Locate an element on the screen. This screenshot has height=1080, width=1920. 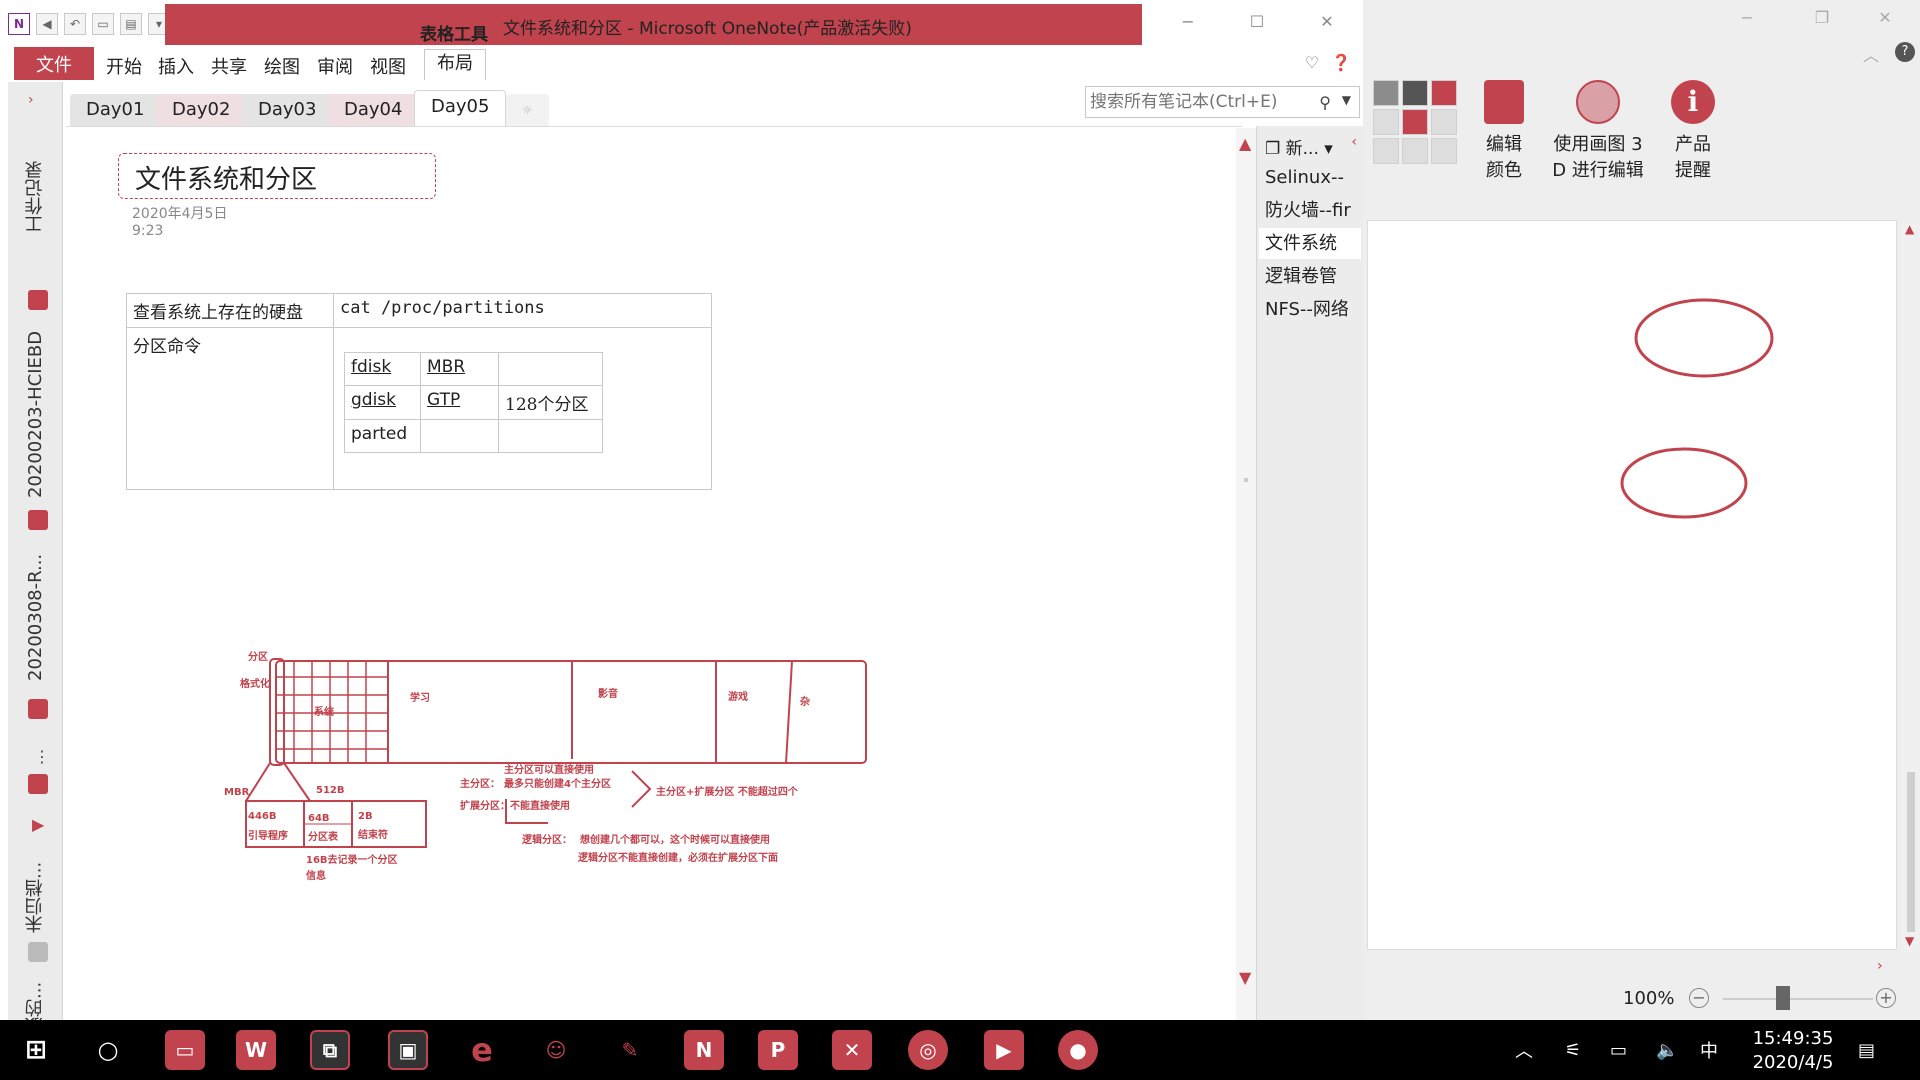
page-item: NFS--网络 is located at coordinates (1310, 309).